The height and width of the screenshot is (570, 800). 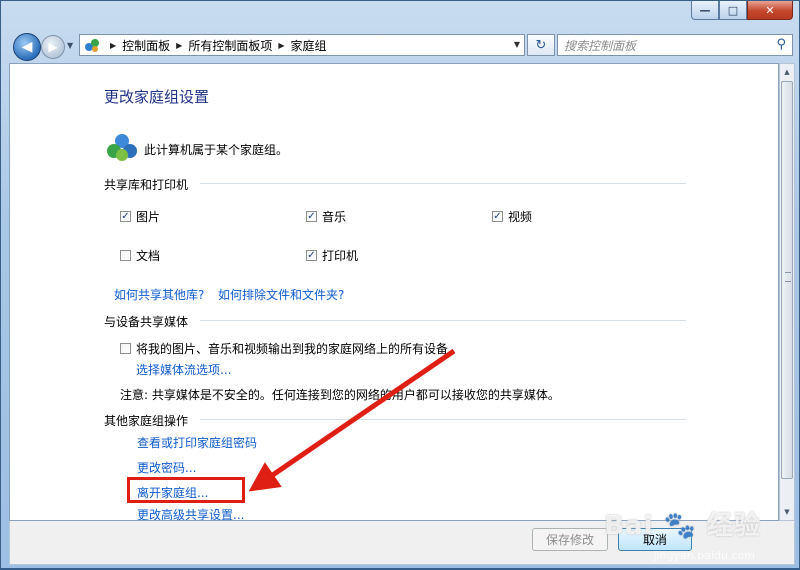 I want to click on close-button: ✕, so click(x=770, y=10).